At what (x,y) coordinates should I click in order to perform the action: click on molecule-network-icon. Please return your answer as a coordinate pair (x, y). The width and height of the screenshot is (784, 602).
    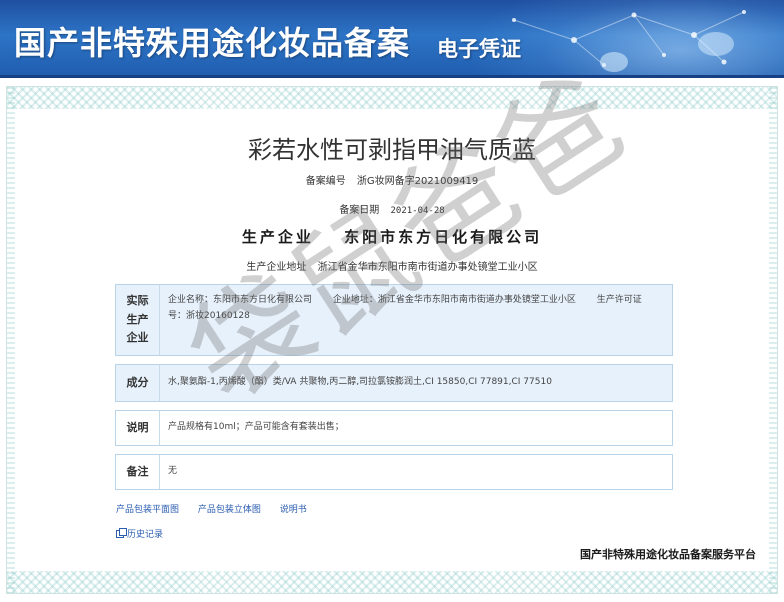
    Looking at the image, I should click on (629, 41).